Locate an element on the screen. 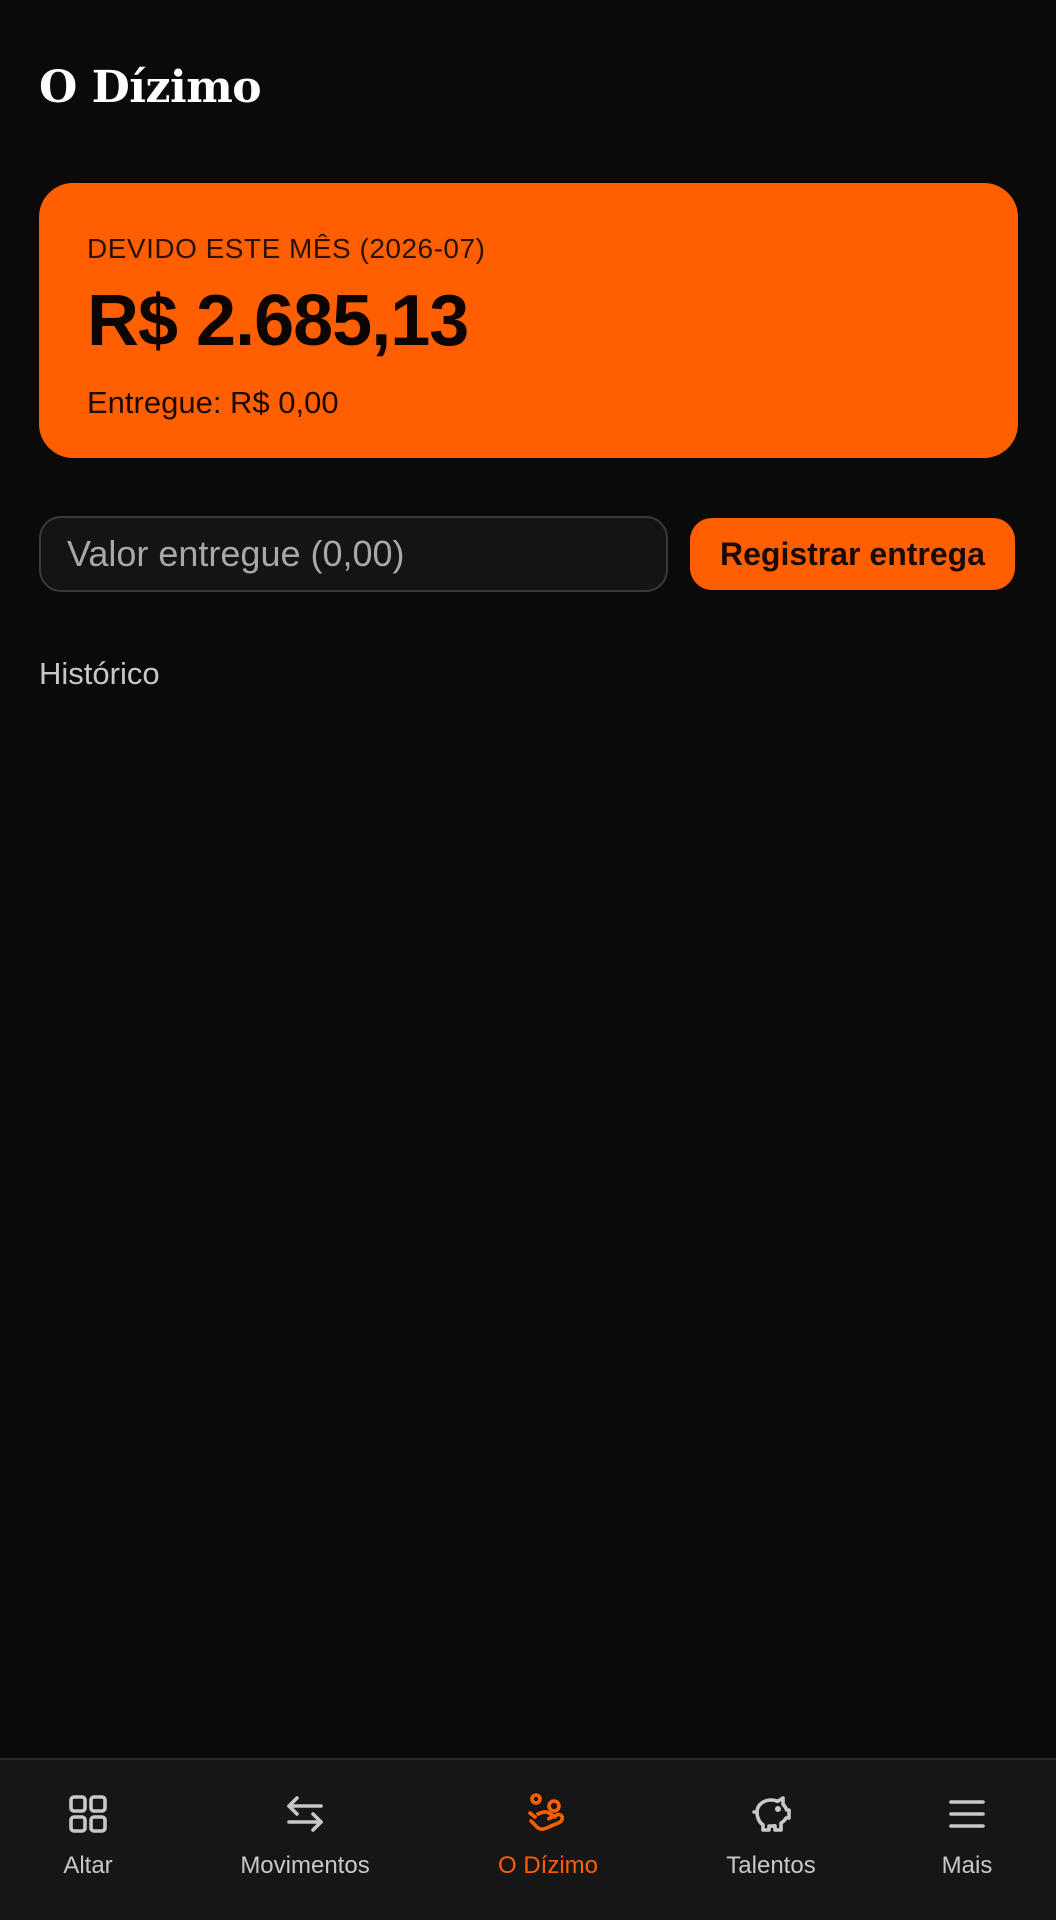  arrows-swap-icon is located at coordinates (305, 1814).